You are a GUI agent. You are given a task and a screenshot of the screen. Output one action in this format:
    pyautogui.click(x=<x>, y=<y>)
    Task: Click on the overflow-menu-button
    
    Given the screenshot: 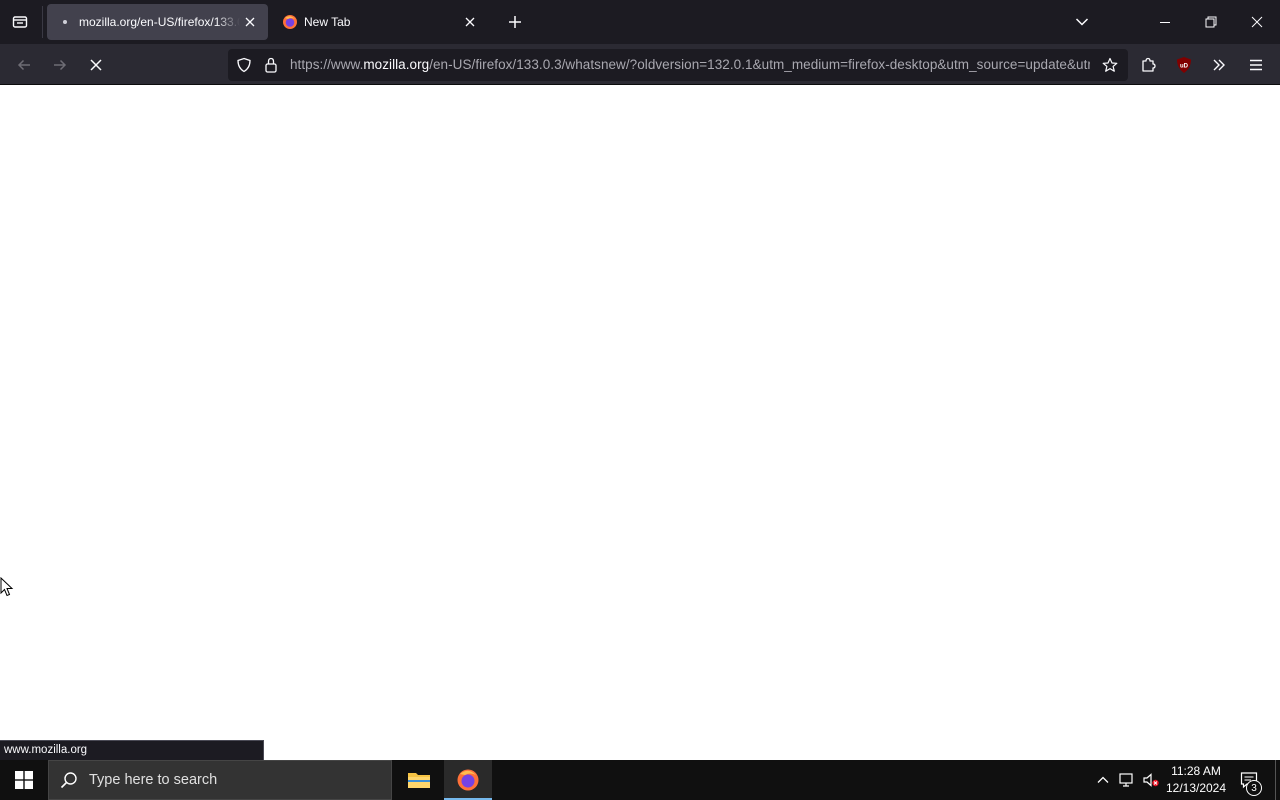 What is the action you would take?
    pyautogui.click(x=1219, y=65)
    